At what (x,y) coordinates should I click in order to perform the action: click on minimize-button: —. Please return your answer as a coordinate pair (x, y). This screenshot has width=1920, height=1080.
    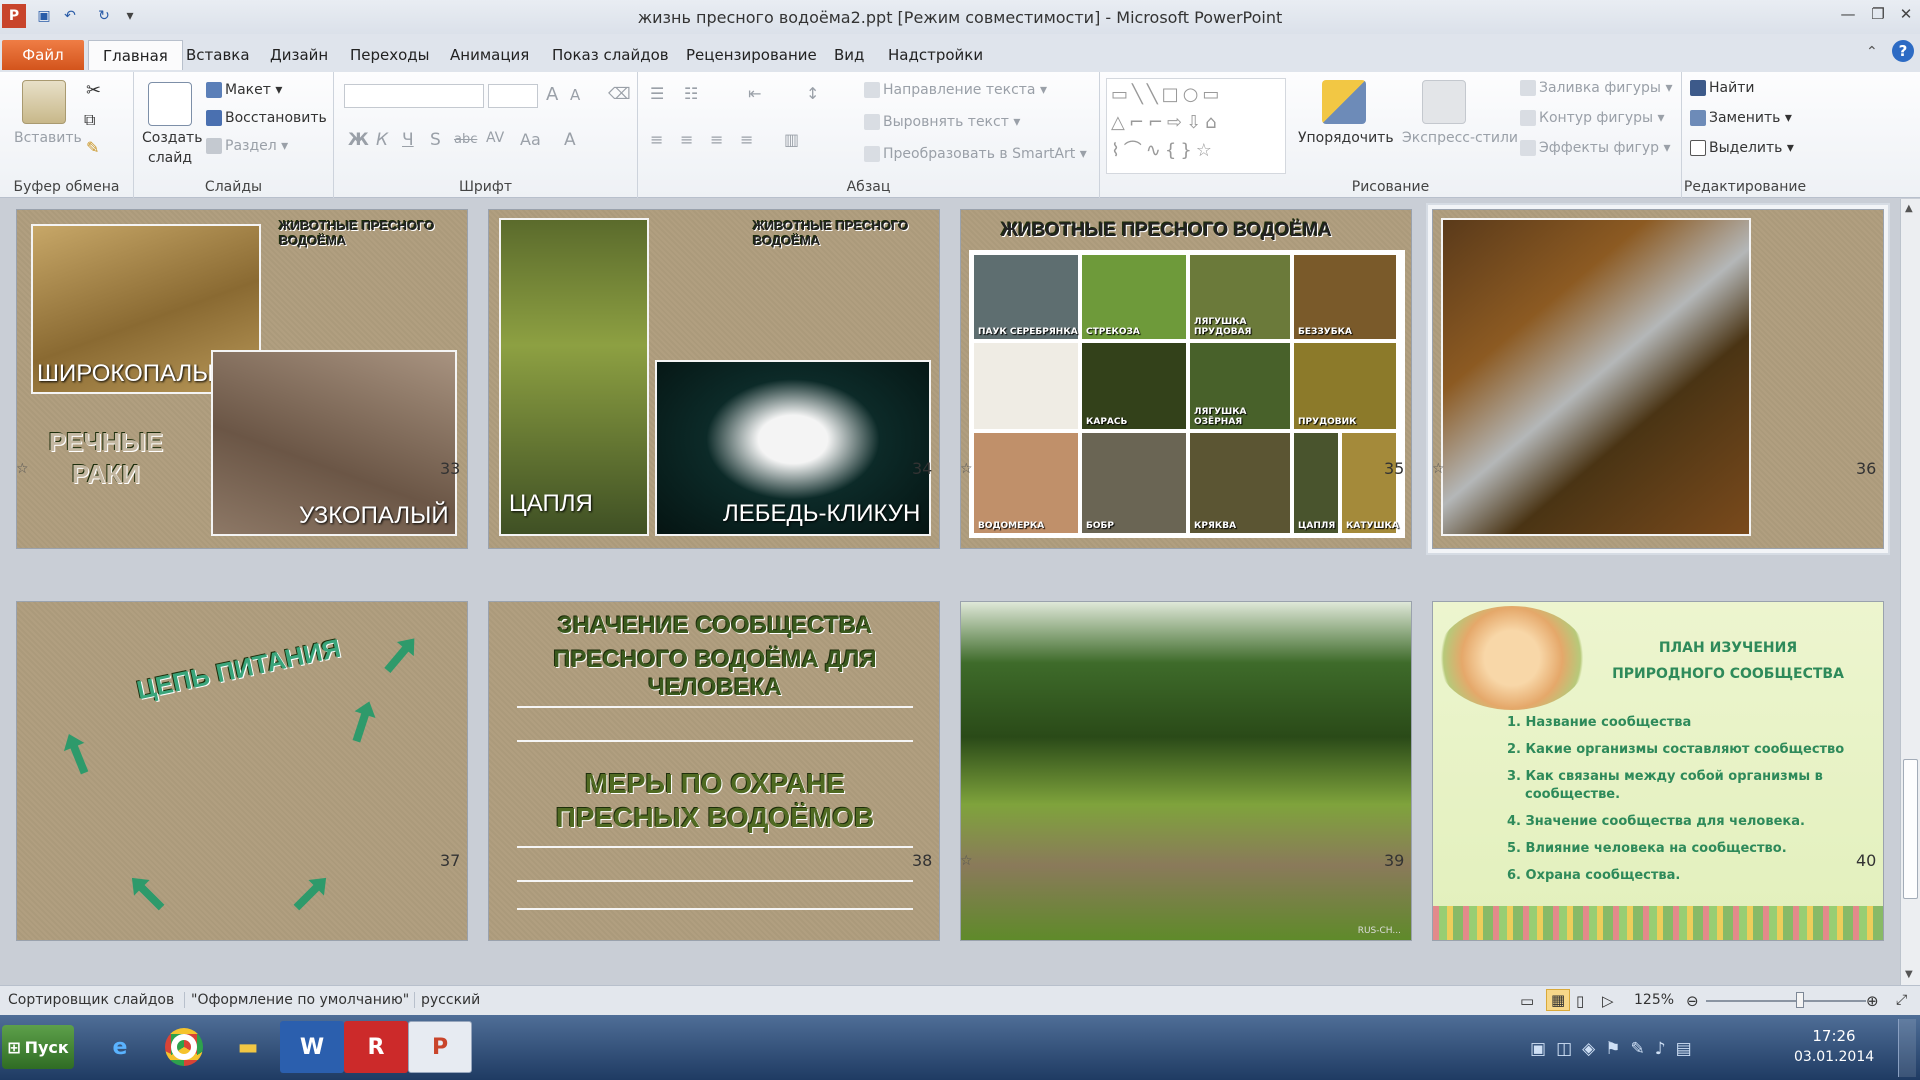
    Looking at the image, I should click on (1848, 14).